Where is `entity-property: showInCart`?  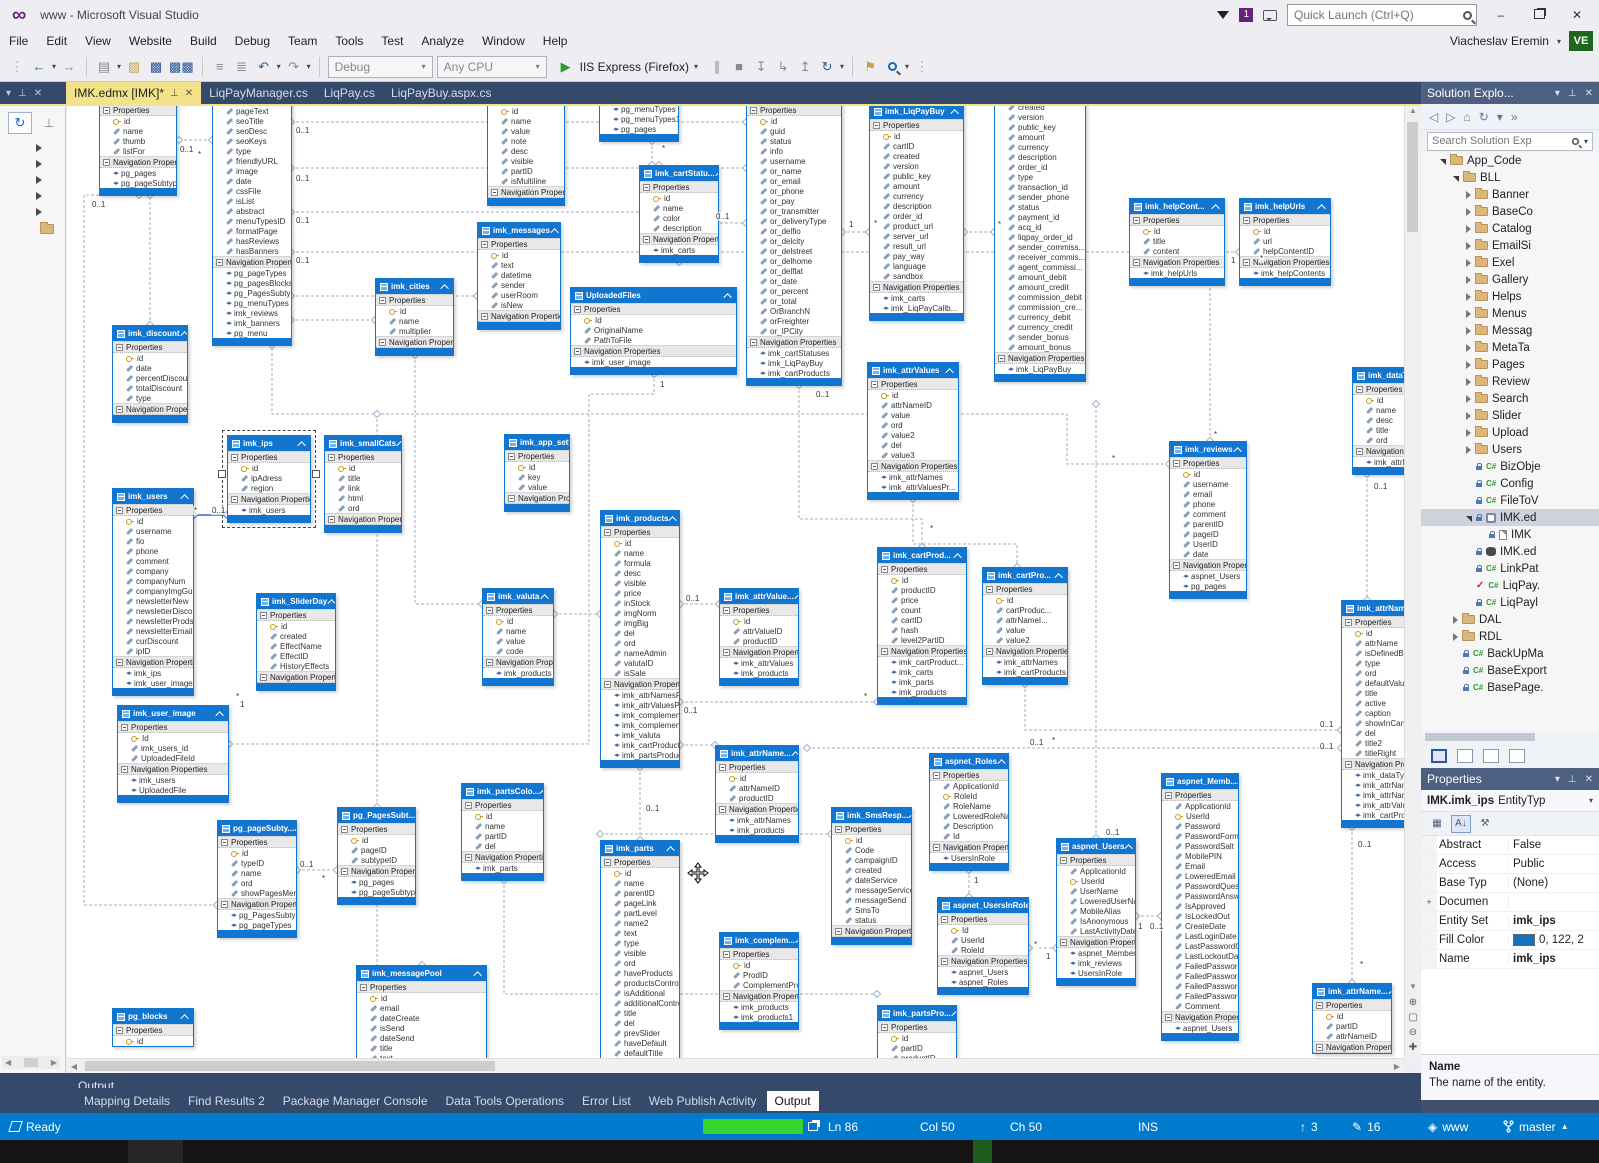 entity-property: showInCart is located at coordinates (1373, 723).